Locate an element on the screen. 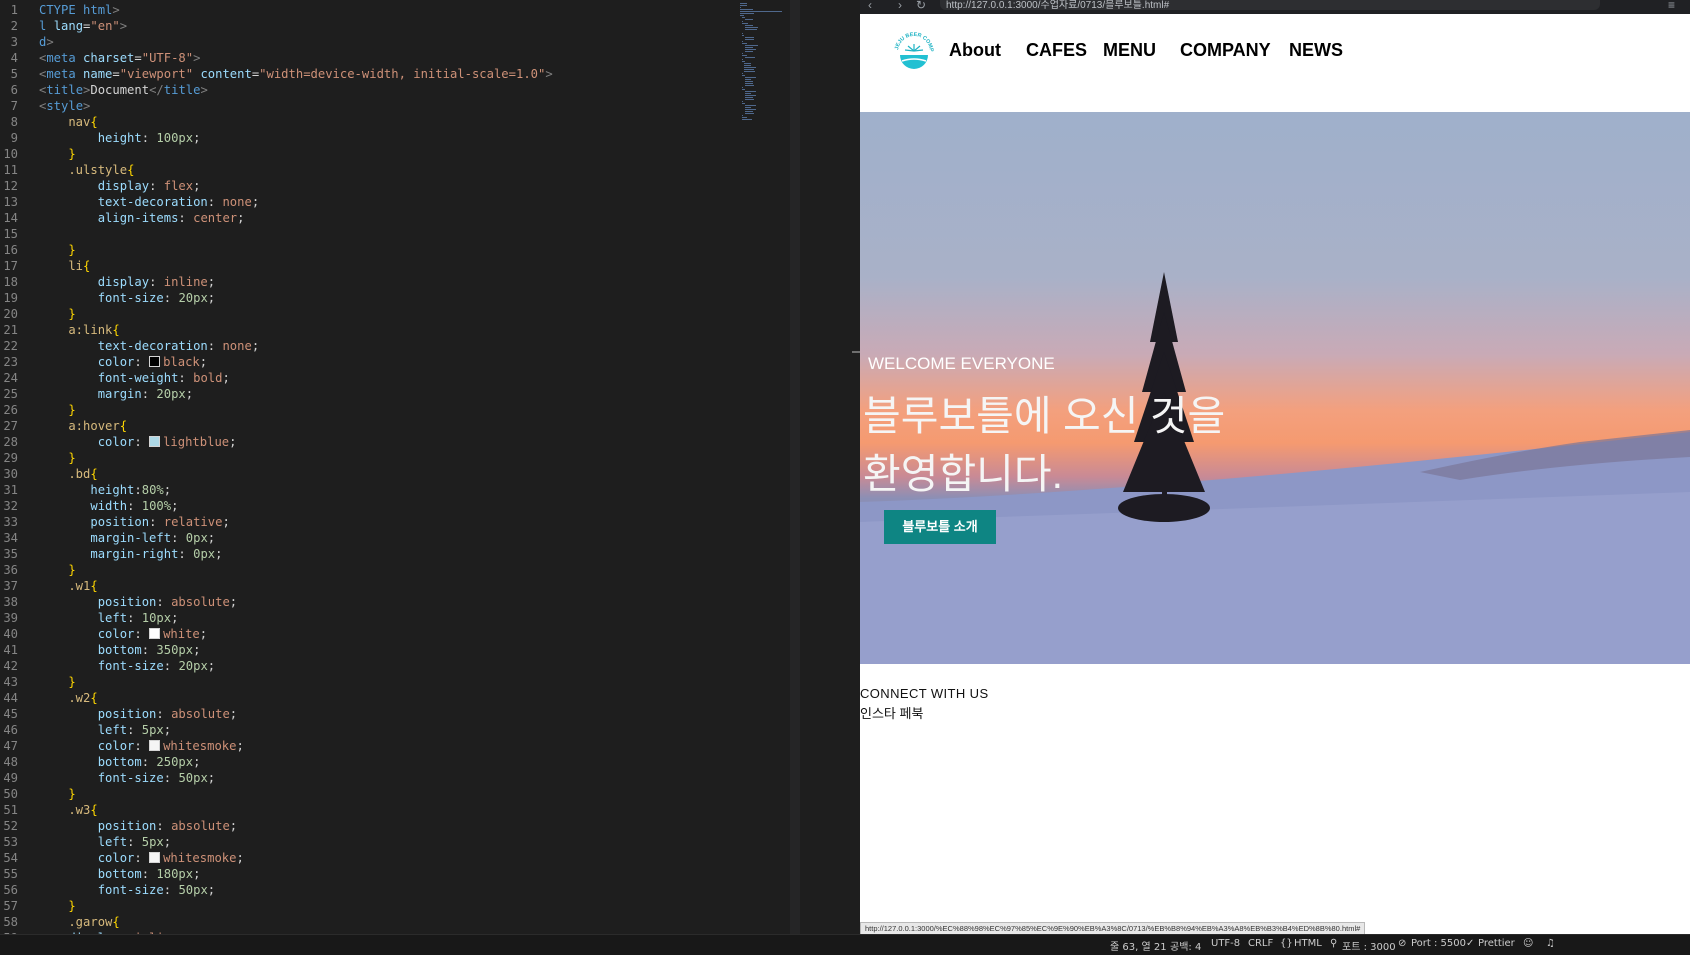 This screenshot has height=955, width=1690. code-line: 52 position: absolute; is located at coordinates (340, 826).